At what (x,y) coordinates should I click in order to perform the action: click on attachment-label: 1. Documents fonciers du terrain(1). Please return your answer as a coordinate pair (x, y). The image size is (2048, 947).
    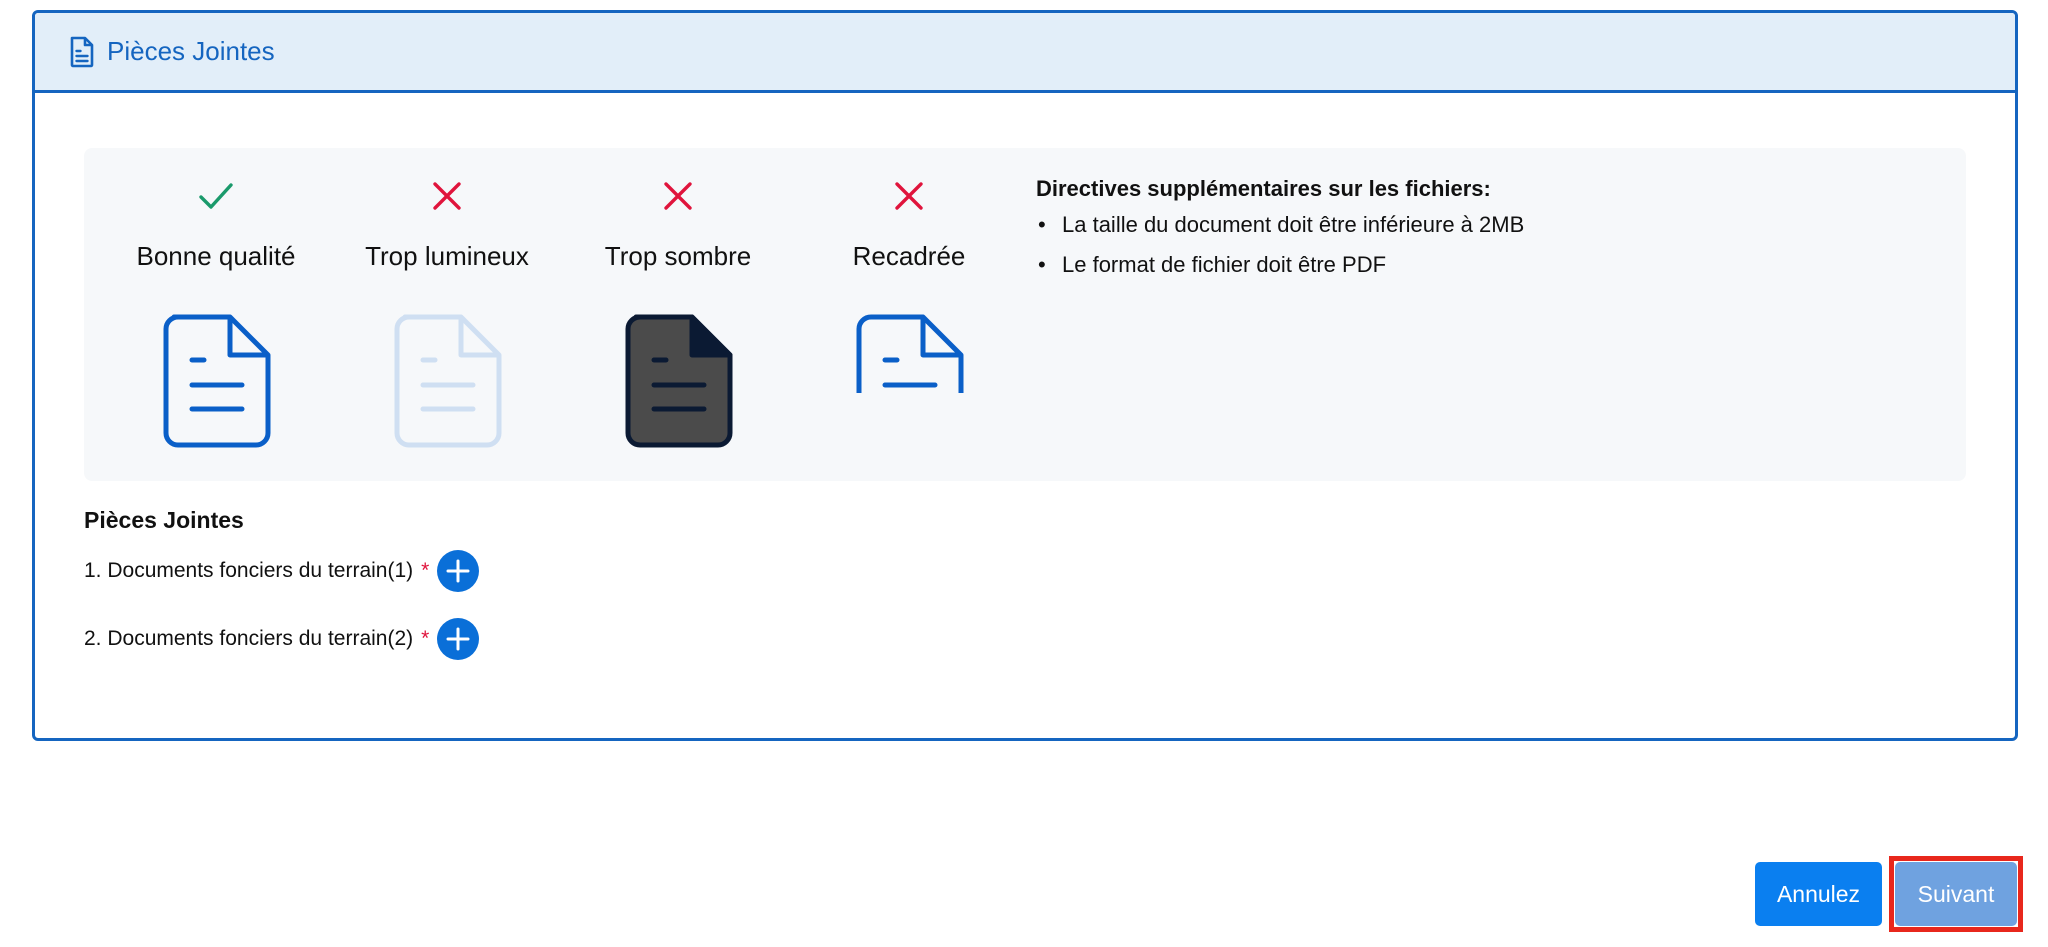
    Looking at the image, I should click on (249, 570).